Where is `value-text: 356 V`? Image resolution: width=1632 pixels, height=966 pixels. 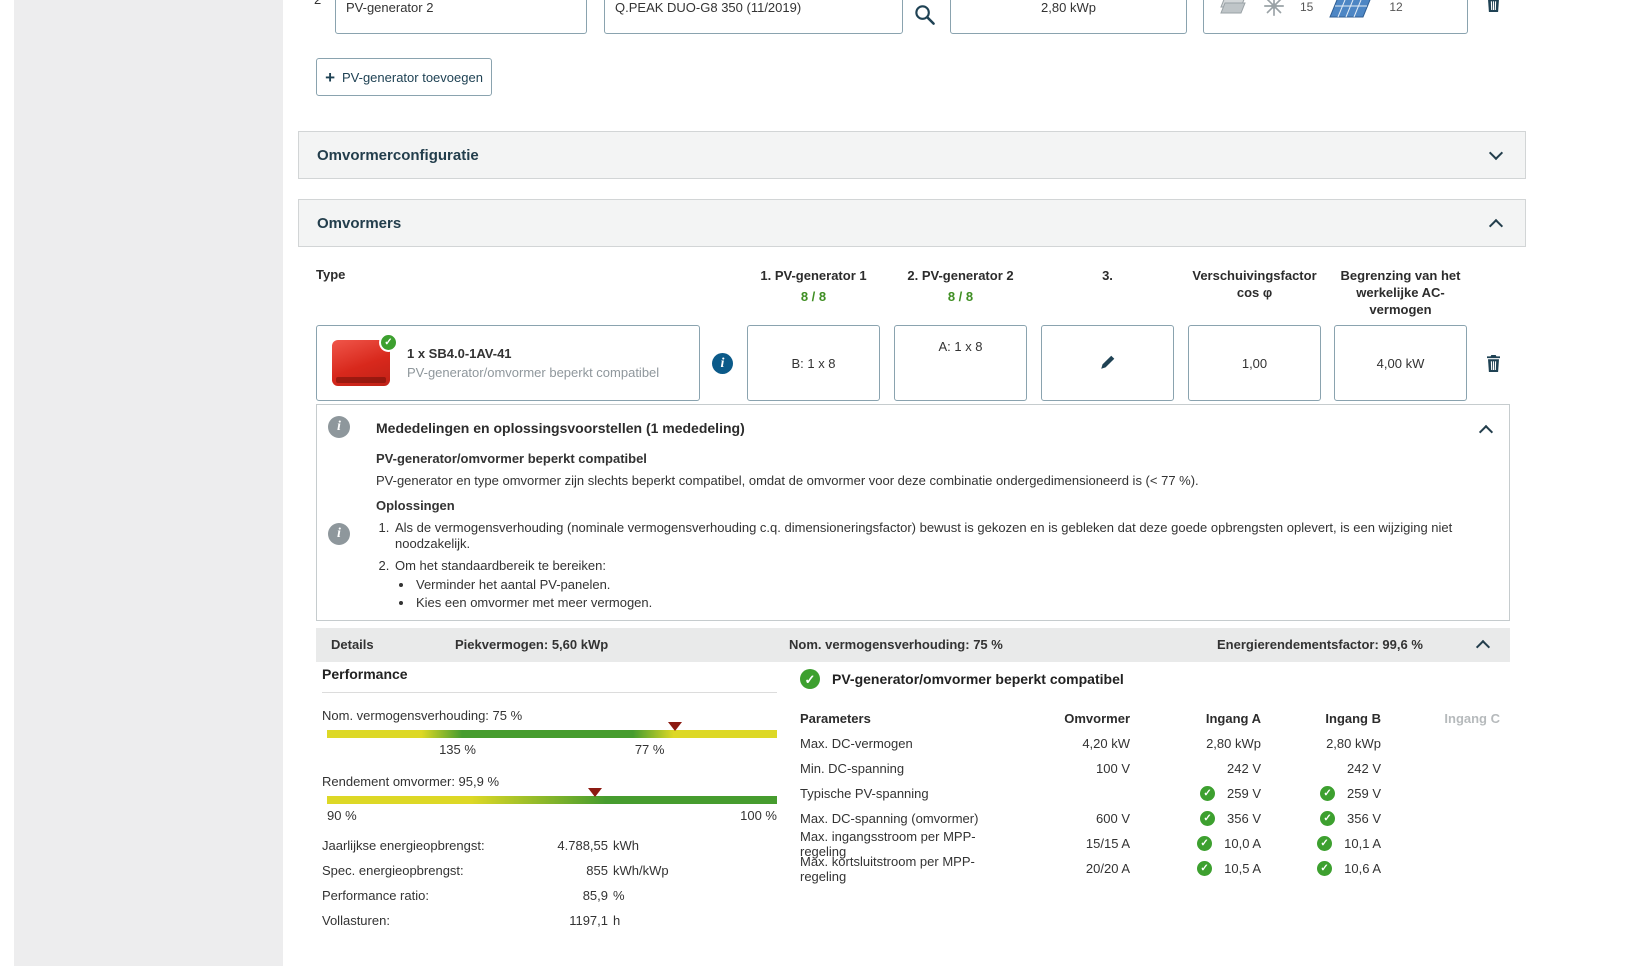
value-text: 356 V is located at coordinates (1364, 818).